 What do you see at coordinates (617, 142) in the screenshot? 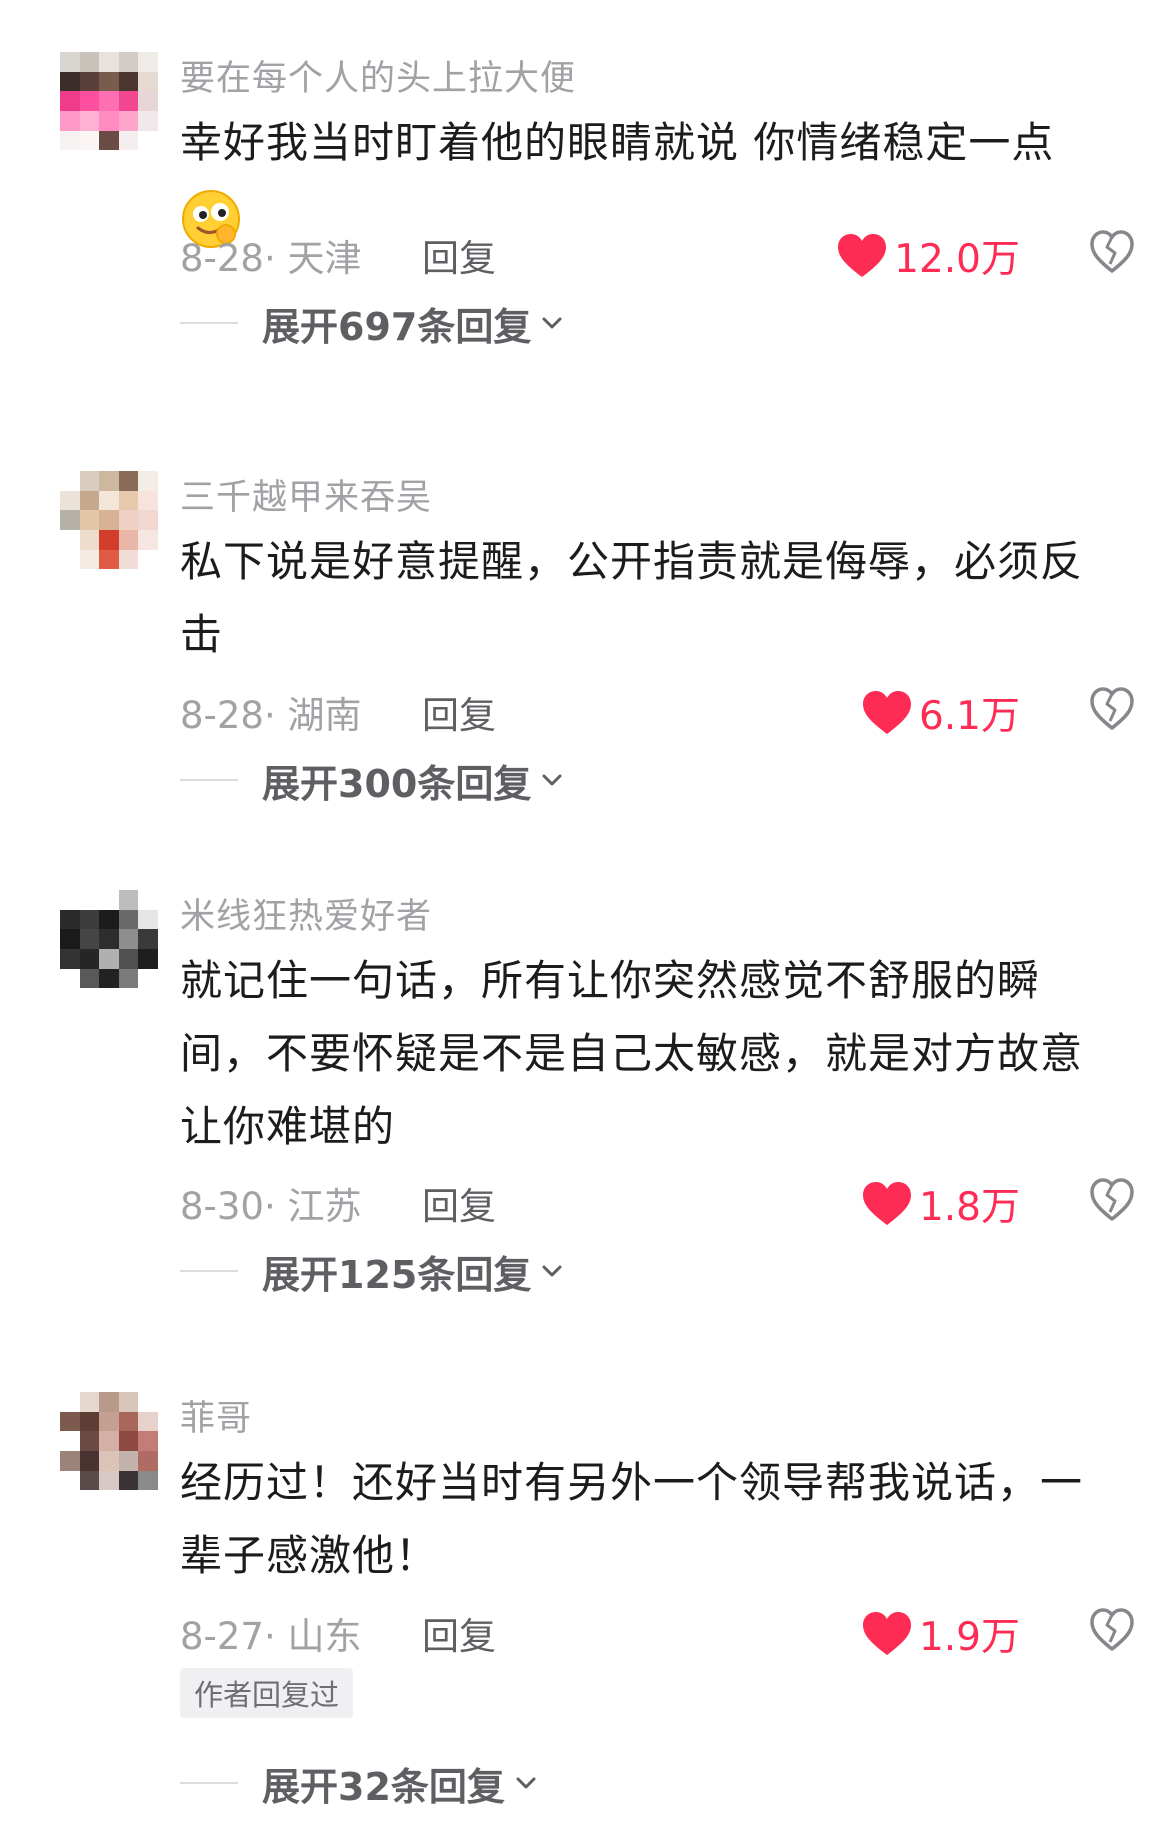
I see `comment-text-content: 幸好我当时盯着他的眼睛就说 你情绪稳定一点` at bounding box center [617, 142].